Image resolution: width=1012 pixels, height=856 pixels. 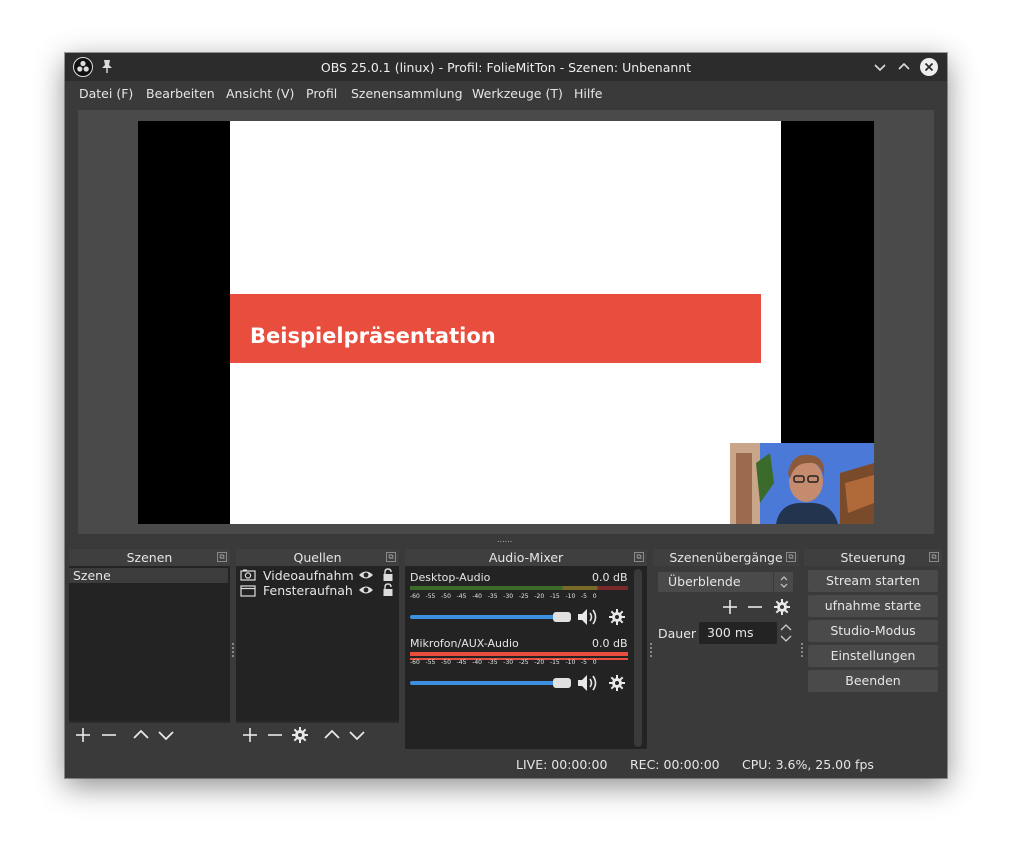 What do you see at coordinates (248, 576) in the screenshot?
I see `camera-icon` at bounding box center [248, 576].